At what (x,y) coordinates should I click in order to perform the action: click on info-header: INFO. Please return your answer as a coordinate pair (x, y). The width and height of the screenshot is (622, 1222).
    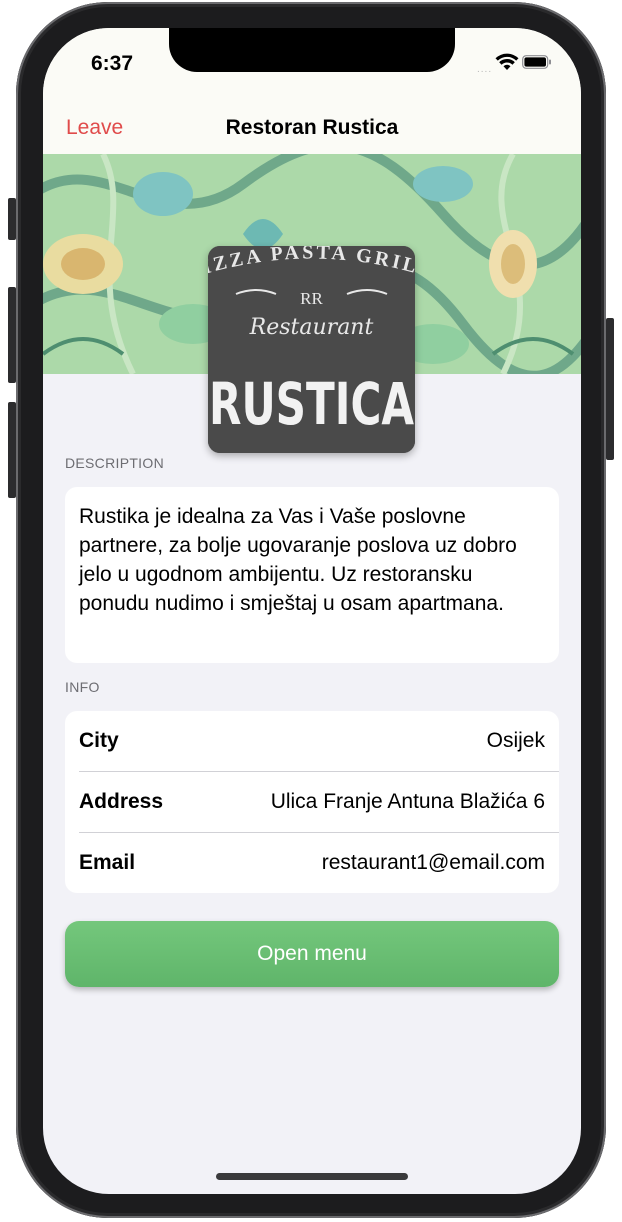
    Looking at the image, I should click on (82, 687).